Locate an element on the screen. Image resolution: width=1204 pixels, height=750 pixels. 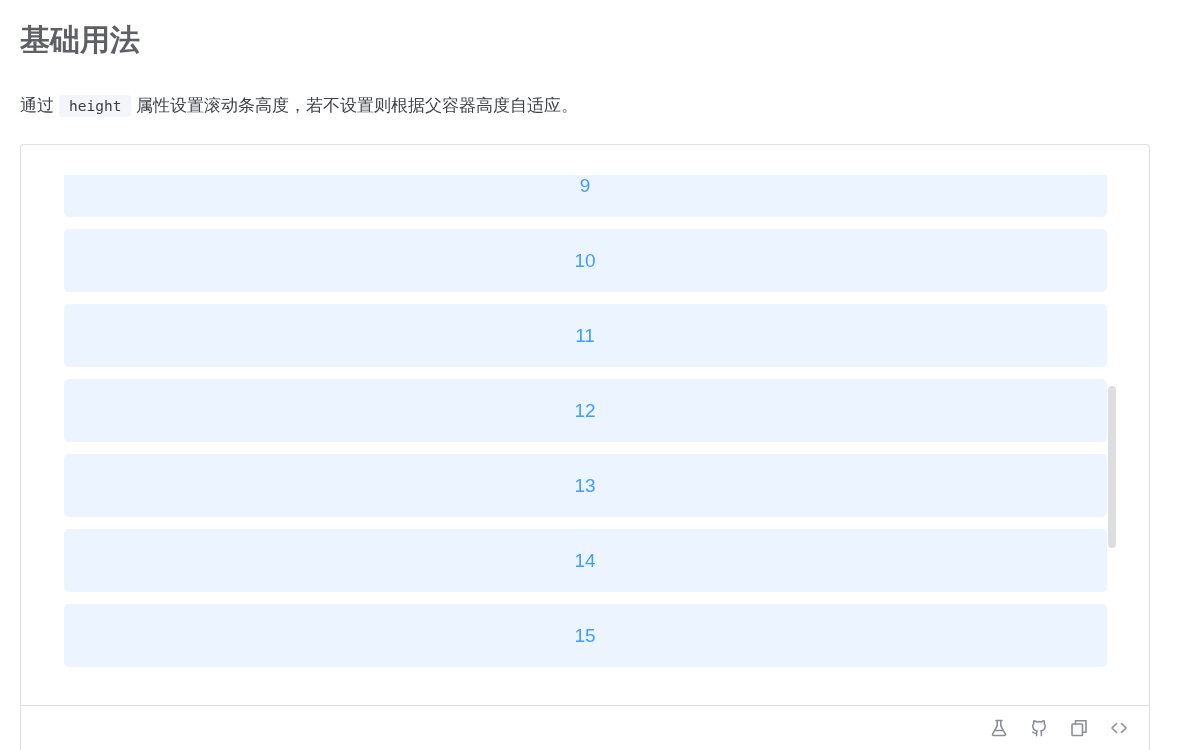
list-item: 12 is located at coordinates (585, 410).